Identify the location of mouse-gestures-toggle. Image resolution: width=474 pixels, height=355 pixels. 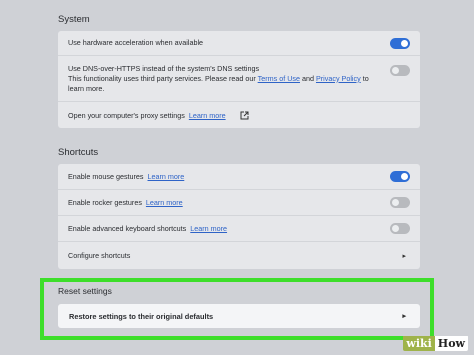
(400, 176).